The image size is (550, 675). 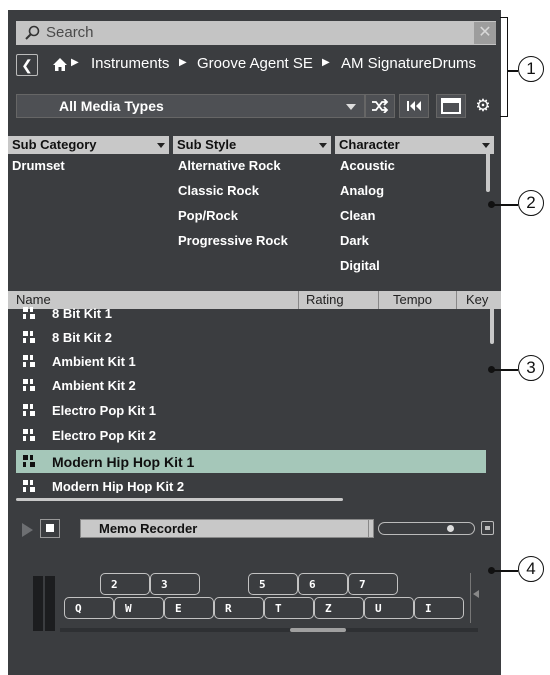 I want to click on key-q: Q, so click(x=89, y=608).